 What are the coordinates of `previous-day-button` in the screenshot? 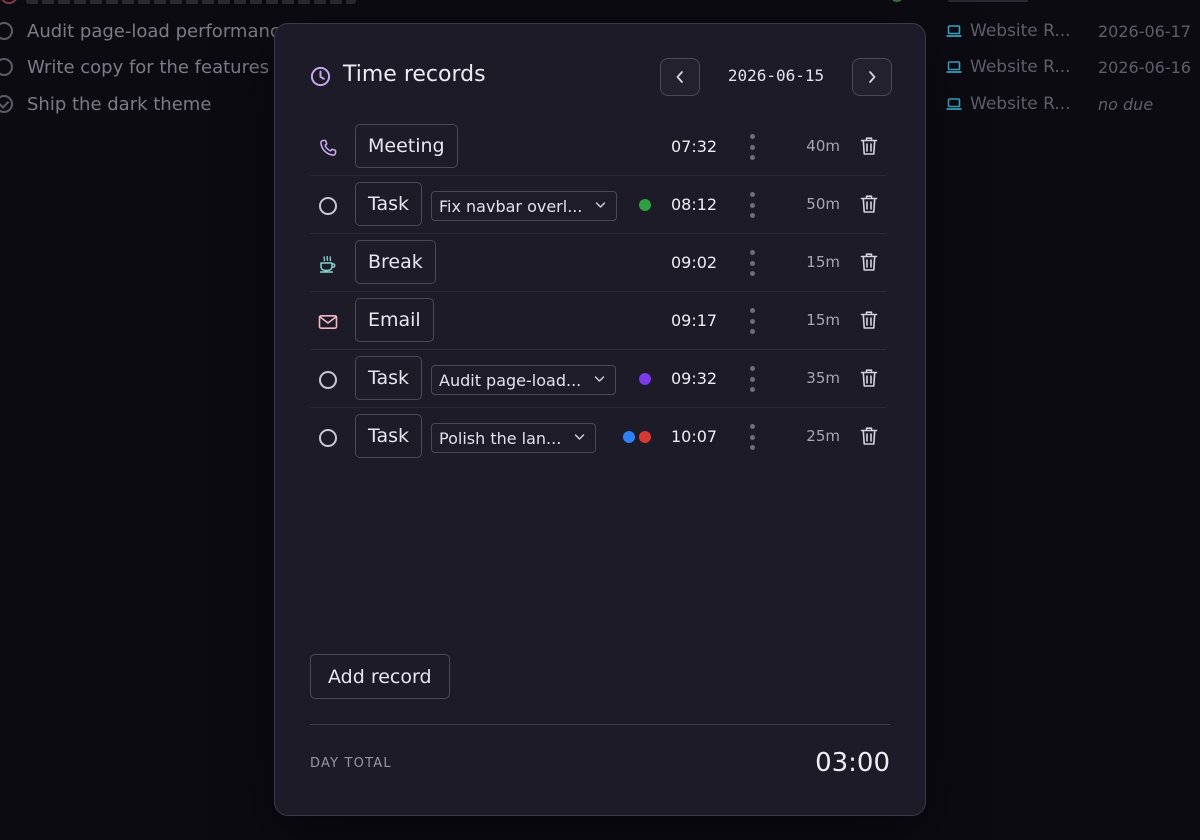 It's located at (680, 77).